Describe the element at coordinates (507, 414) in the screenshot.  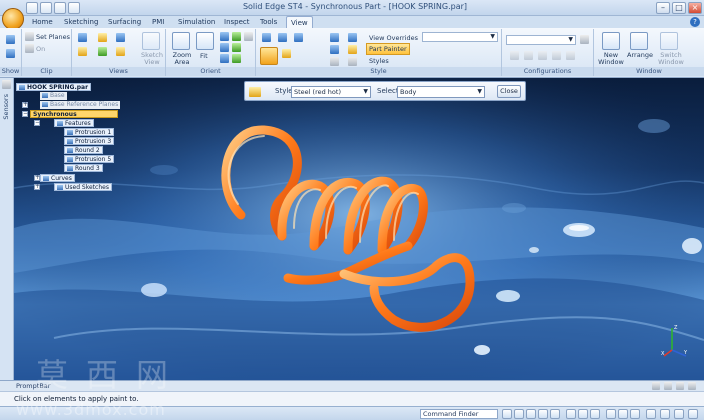
I see `status-zoom-icon` at that location.